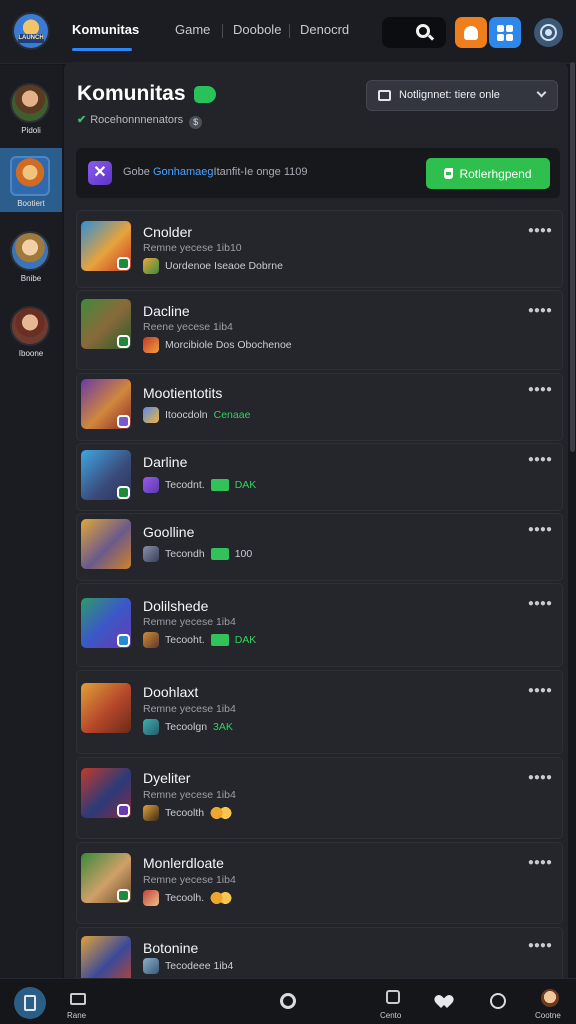 This screenshot has height=1024, width=576. I want to click on rail-item-pidoli: Pidoli, so click(31, 107).